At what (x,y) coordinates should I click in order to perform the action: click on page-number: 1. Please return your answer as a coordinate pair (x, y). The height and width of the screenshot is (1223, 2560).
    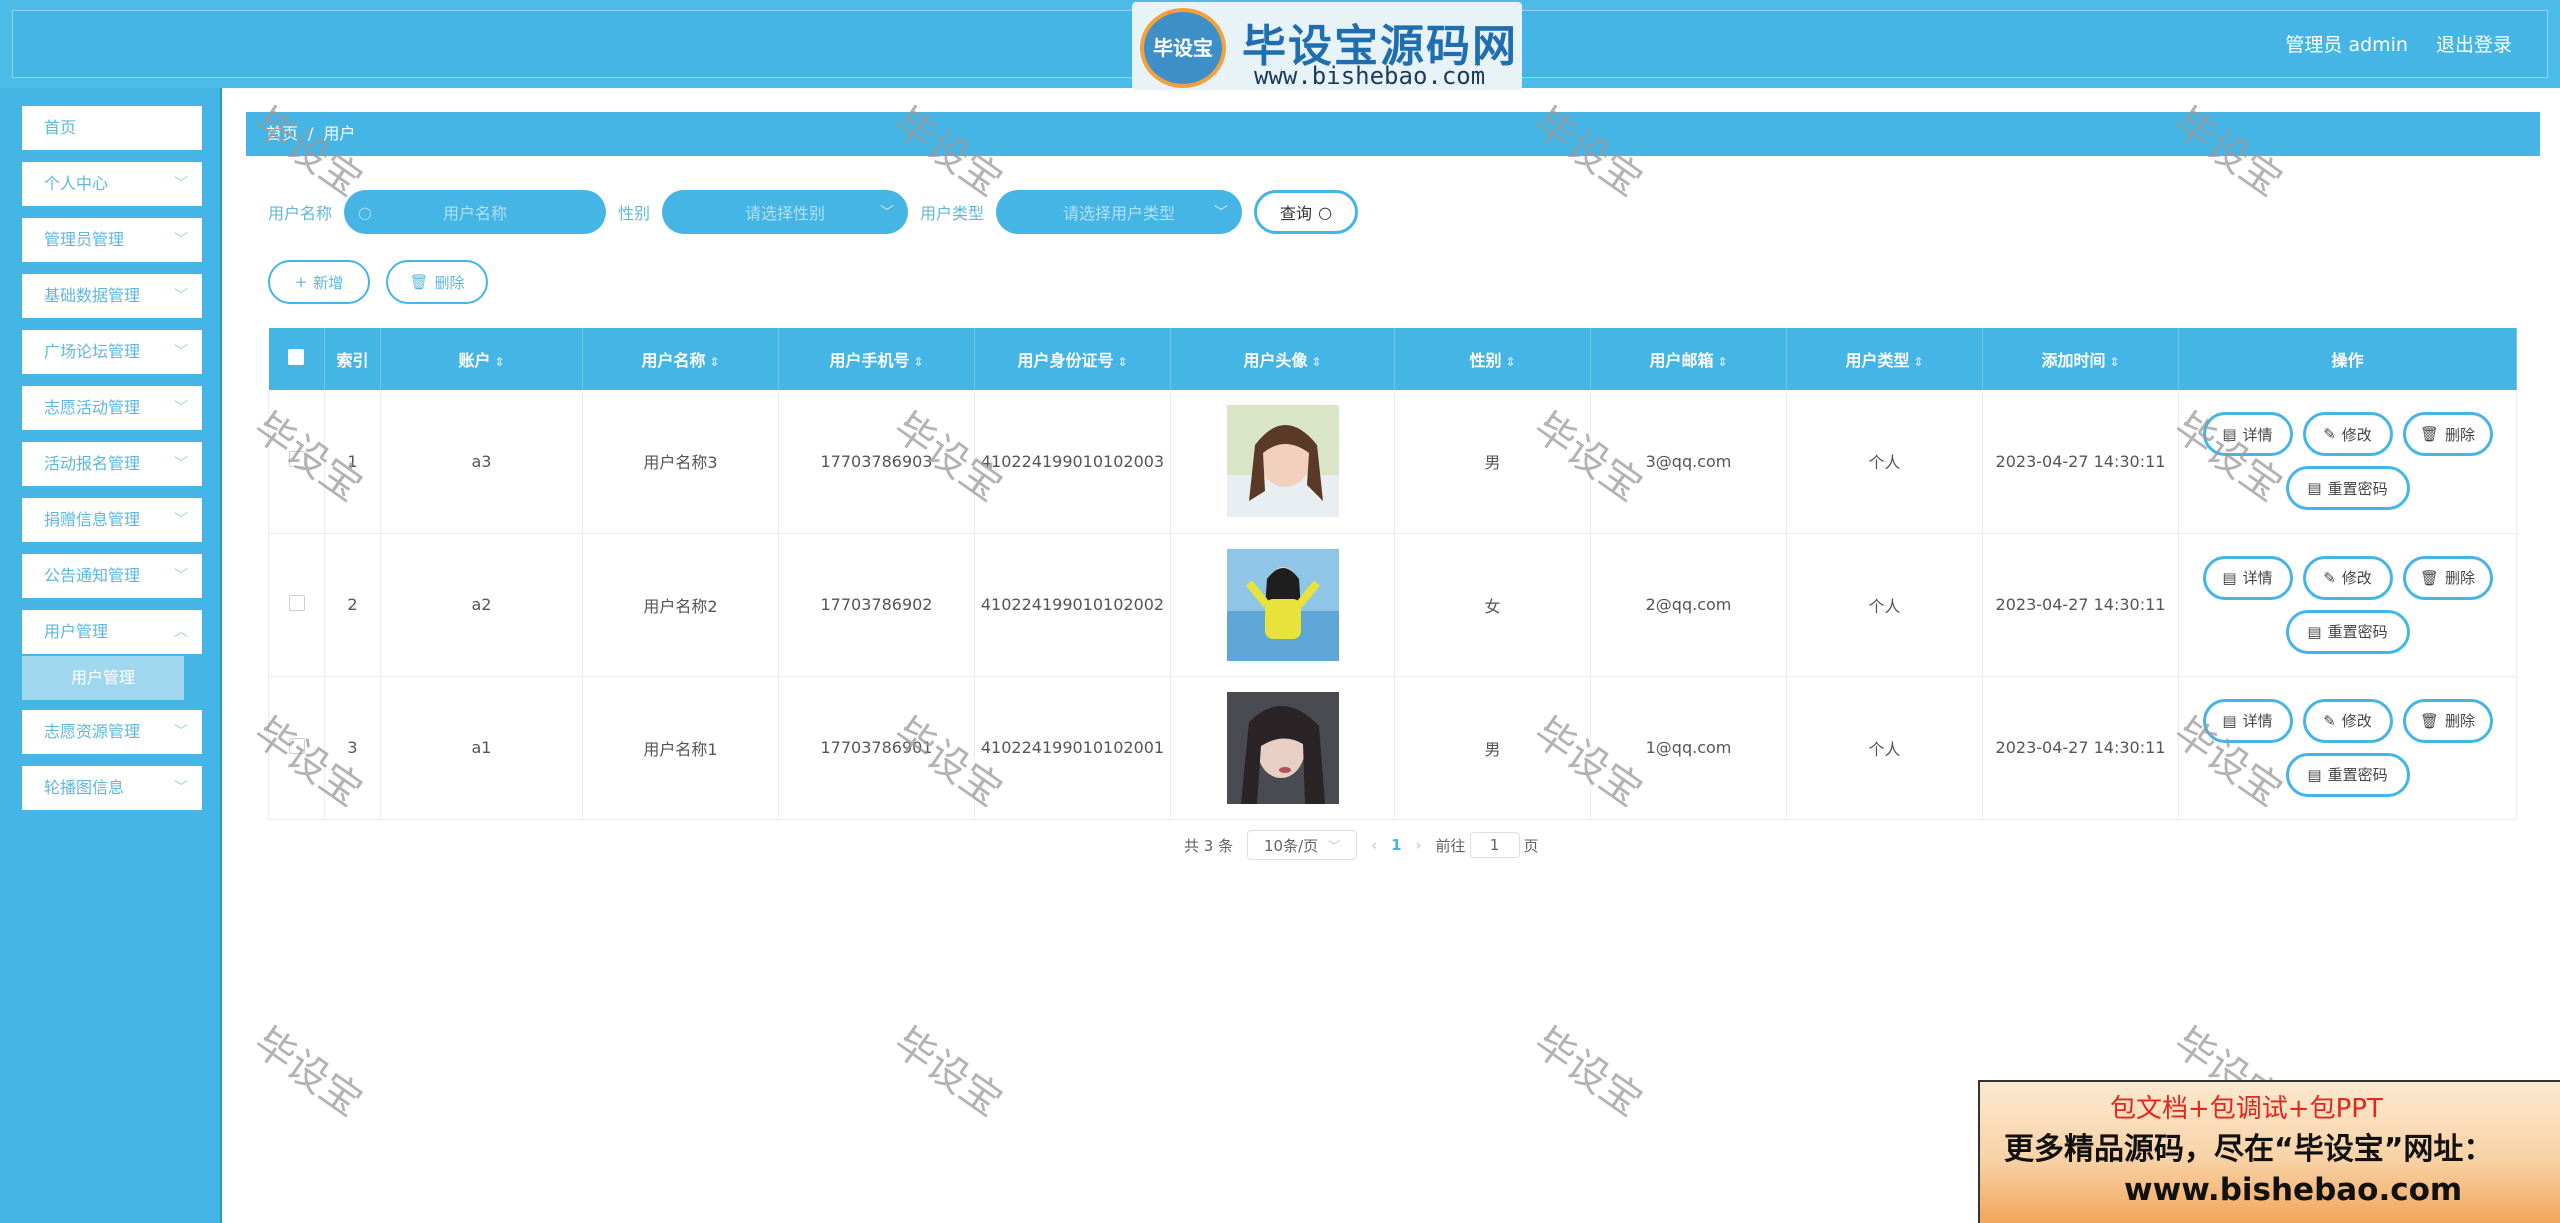
    Looking at the image, I should click on (1396, 845).